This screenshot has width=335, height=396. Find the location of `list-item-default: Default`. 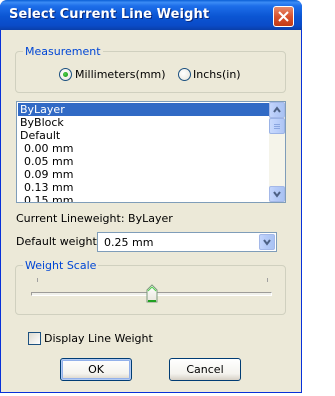

list-item-default: Default is located at coordinates (143, 135).